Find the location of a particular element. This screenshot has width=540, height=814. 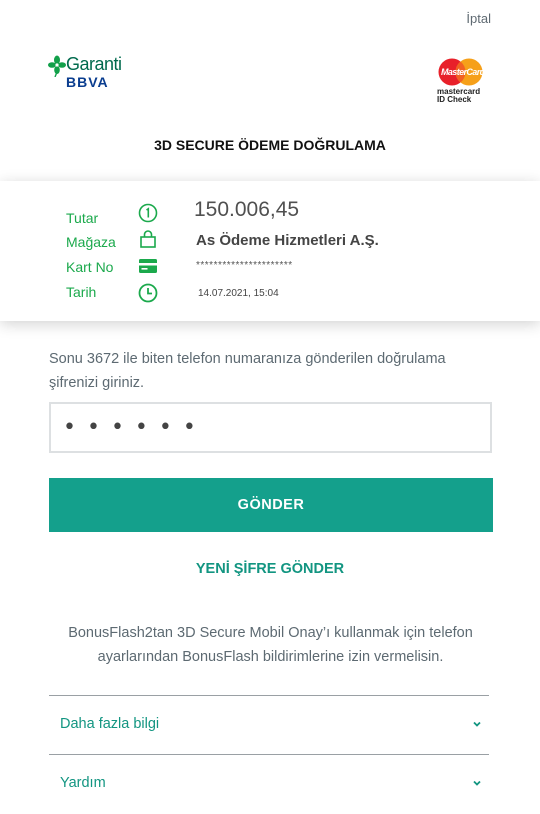

amount-info-icon is located at coordinates (148, 213).